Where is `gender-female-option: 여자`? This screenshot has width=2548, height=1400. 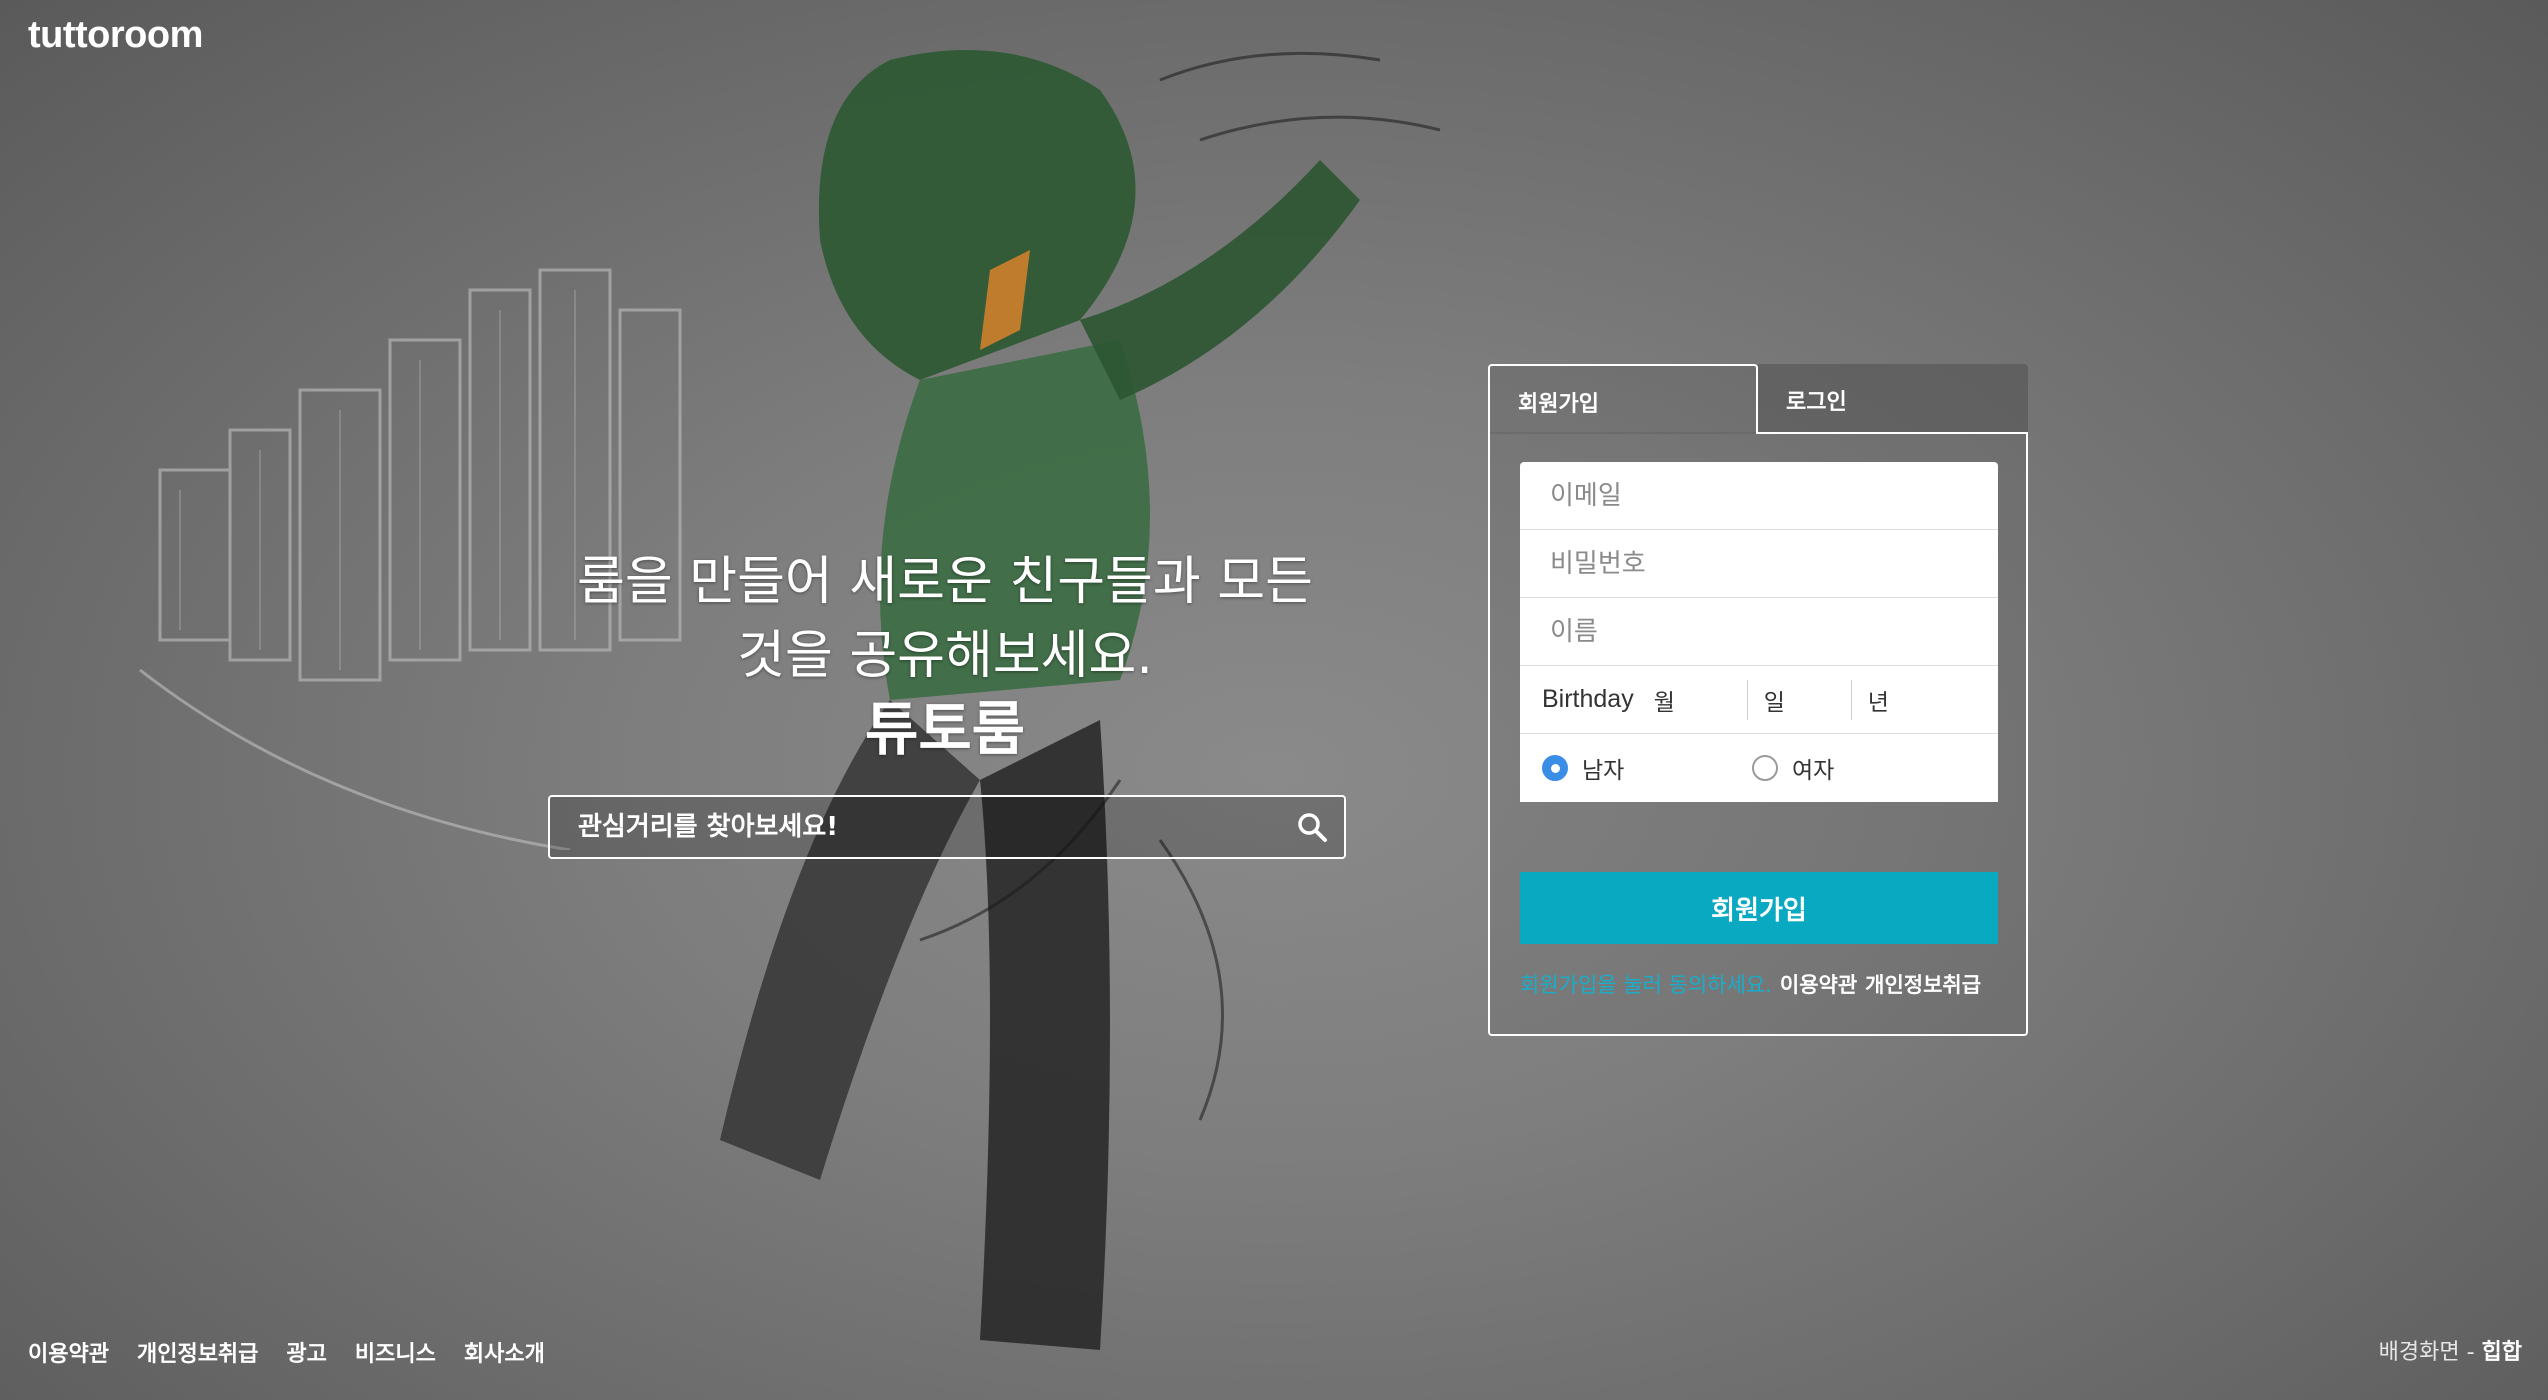 gender-female-option: 여자 is located at coordinates (1793, 768).